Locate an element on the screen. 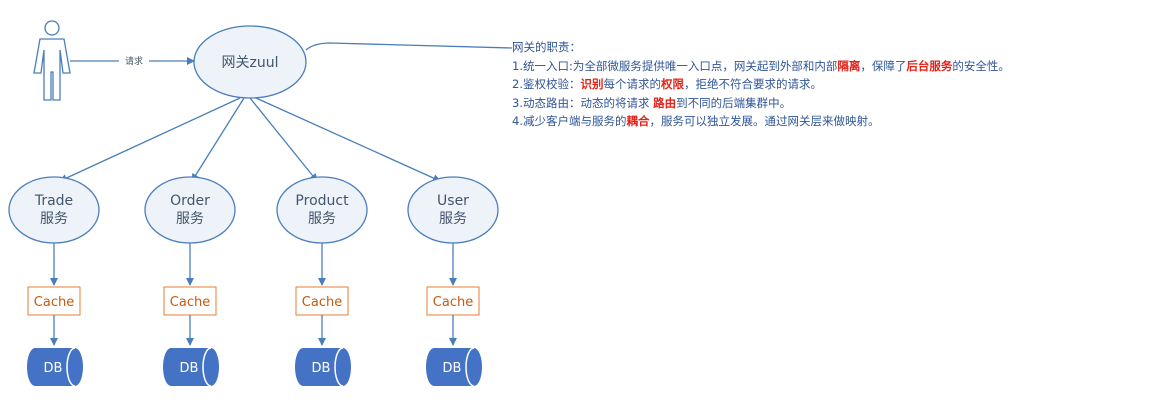 This screenshot has height=406, width=1168. text: ，服务可以独立发展。通过网关层来做映射。 is located at coordinates (764, 121).